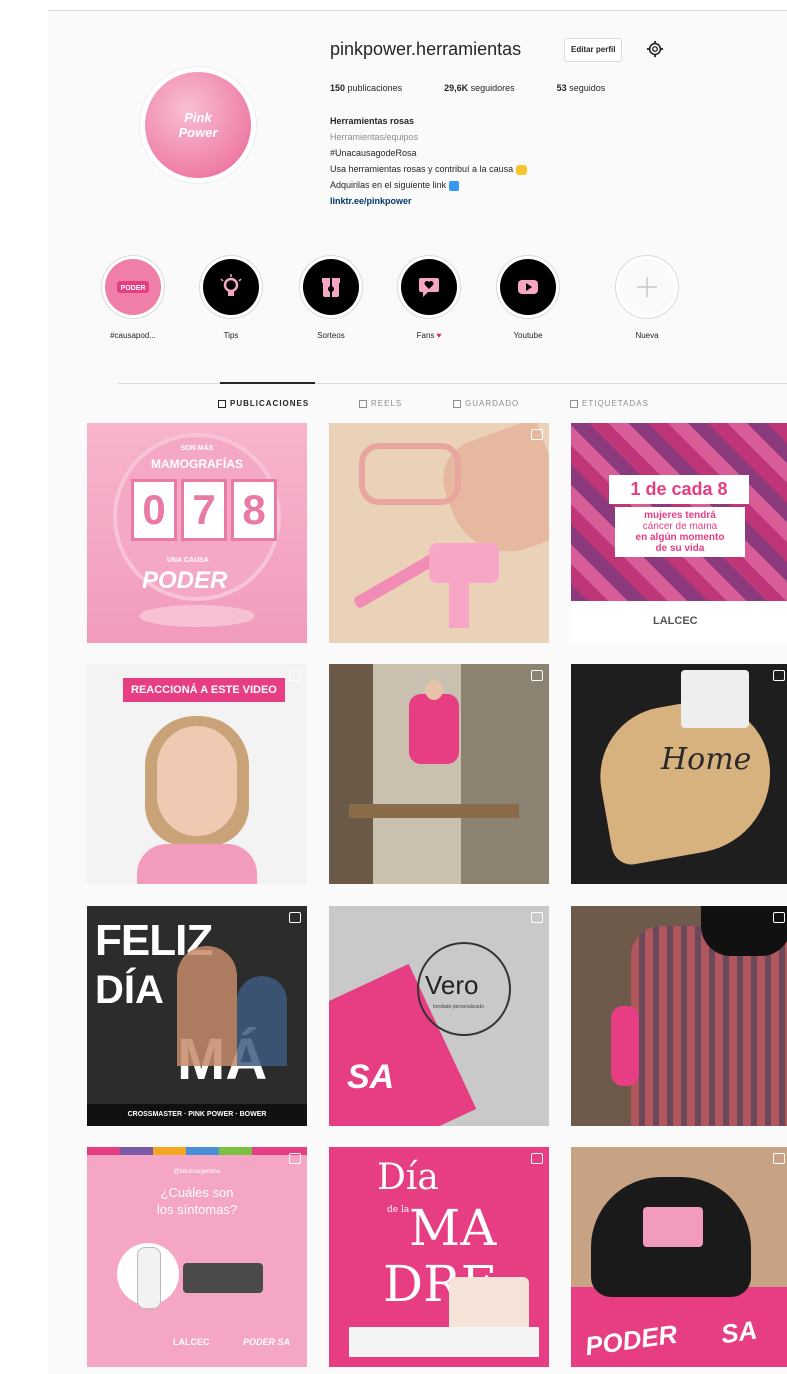  Describe the element at coordinates (679, 1257) in the screenshot. I see `post-cap-photo: PODER SA` at that location.